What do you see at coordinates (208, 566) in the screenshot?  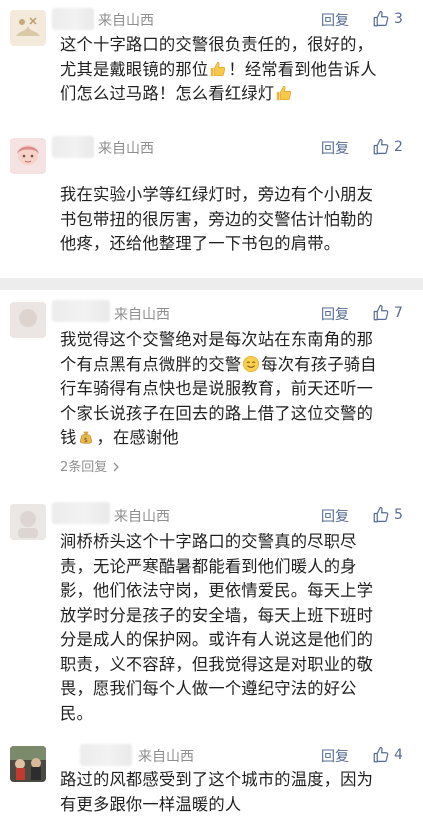 I see `comment-line: 责，无论严寒酷暑都能看到他们暖人的身` at bounding box center [208, 566].